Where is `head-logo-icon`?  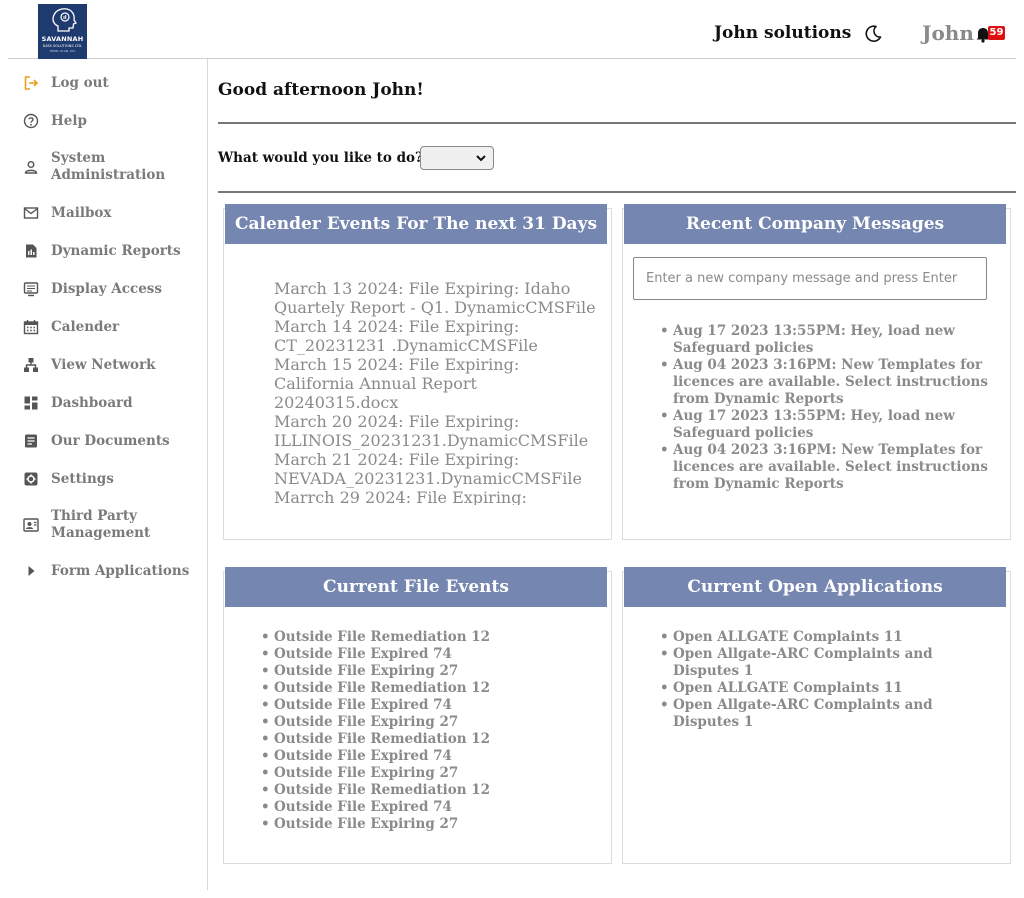 head-logo-icon is located at coordinates (64, 20).